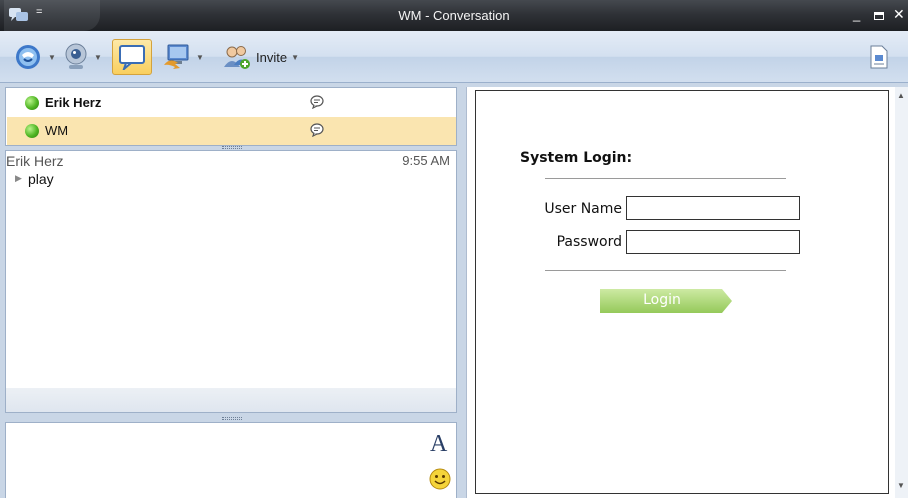 The width and height of the screenshot is (908, 498). What do you see at coordinates (237, 57) in the screenshot?
I see `add-people-icon` at bounding box center [237, 57].